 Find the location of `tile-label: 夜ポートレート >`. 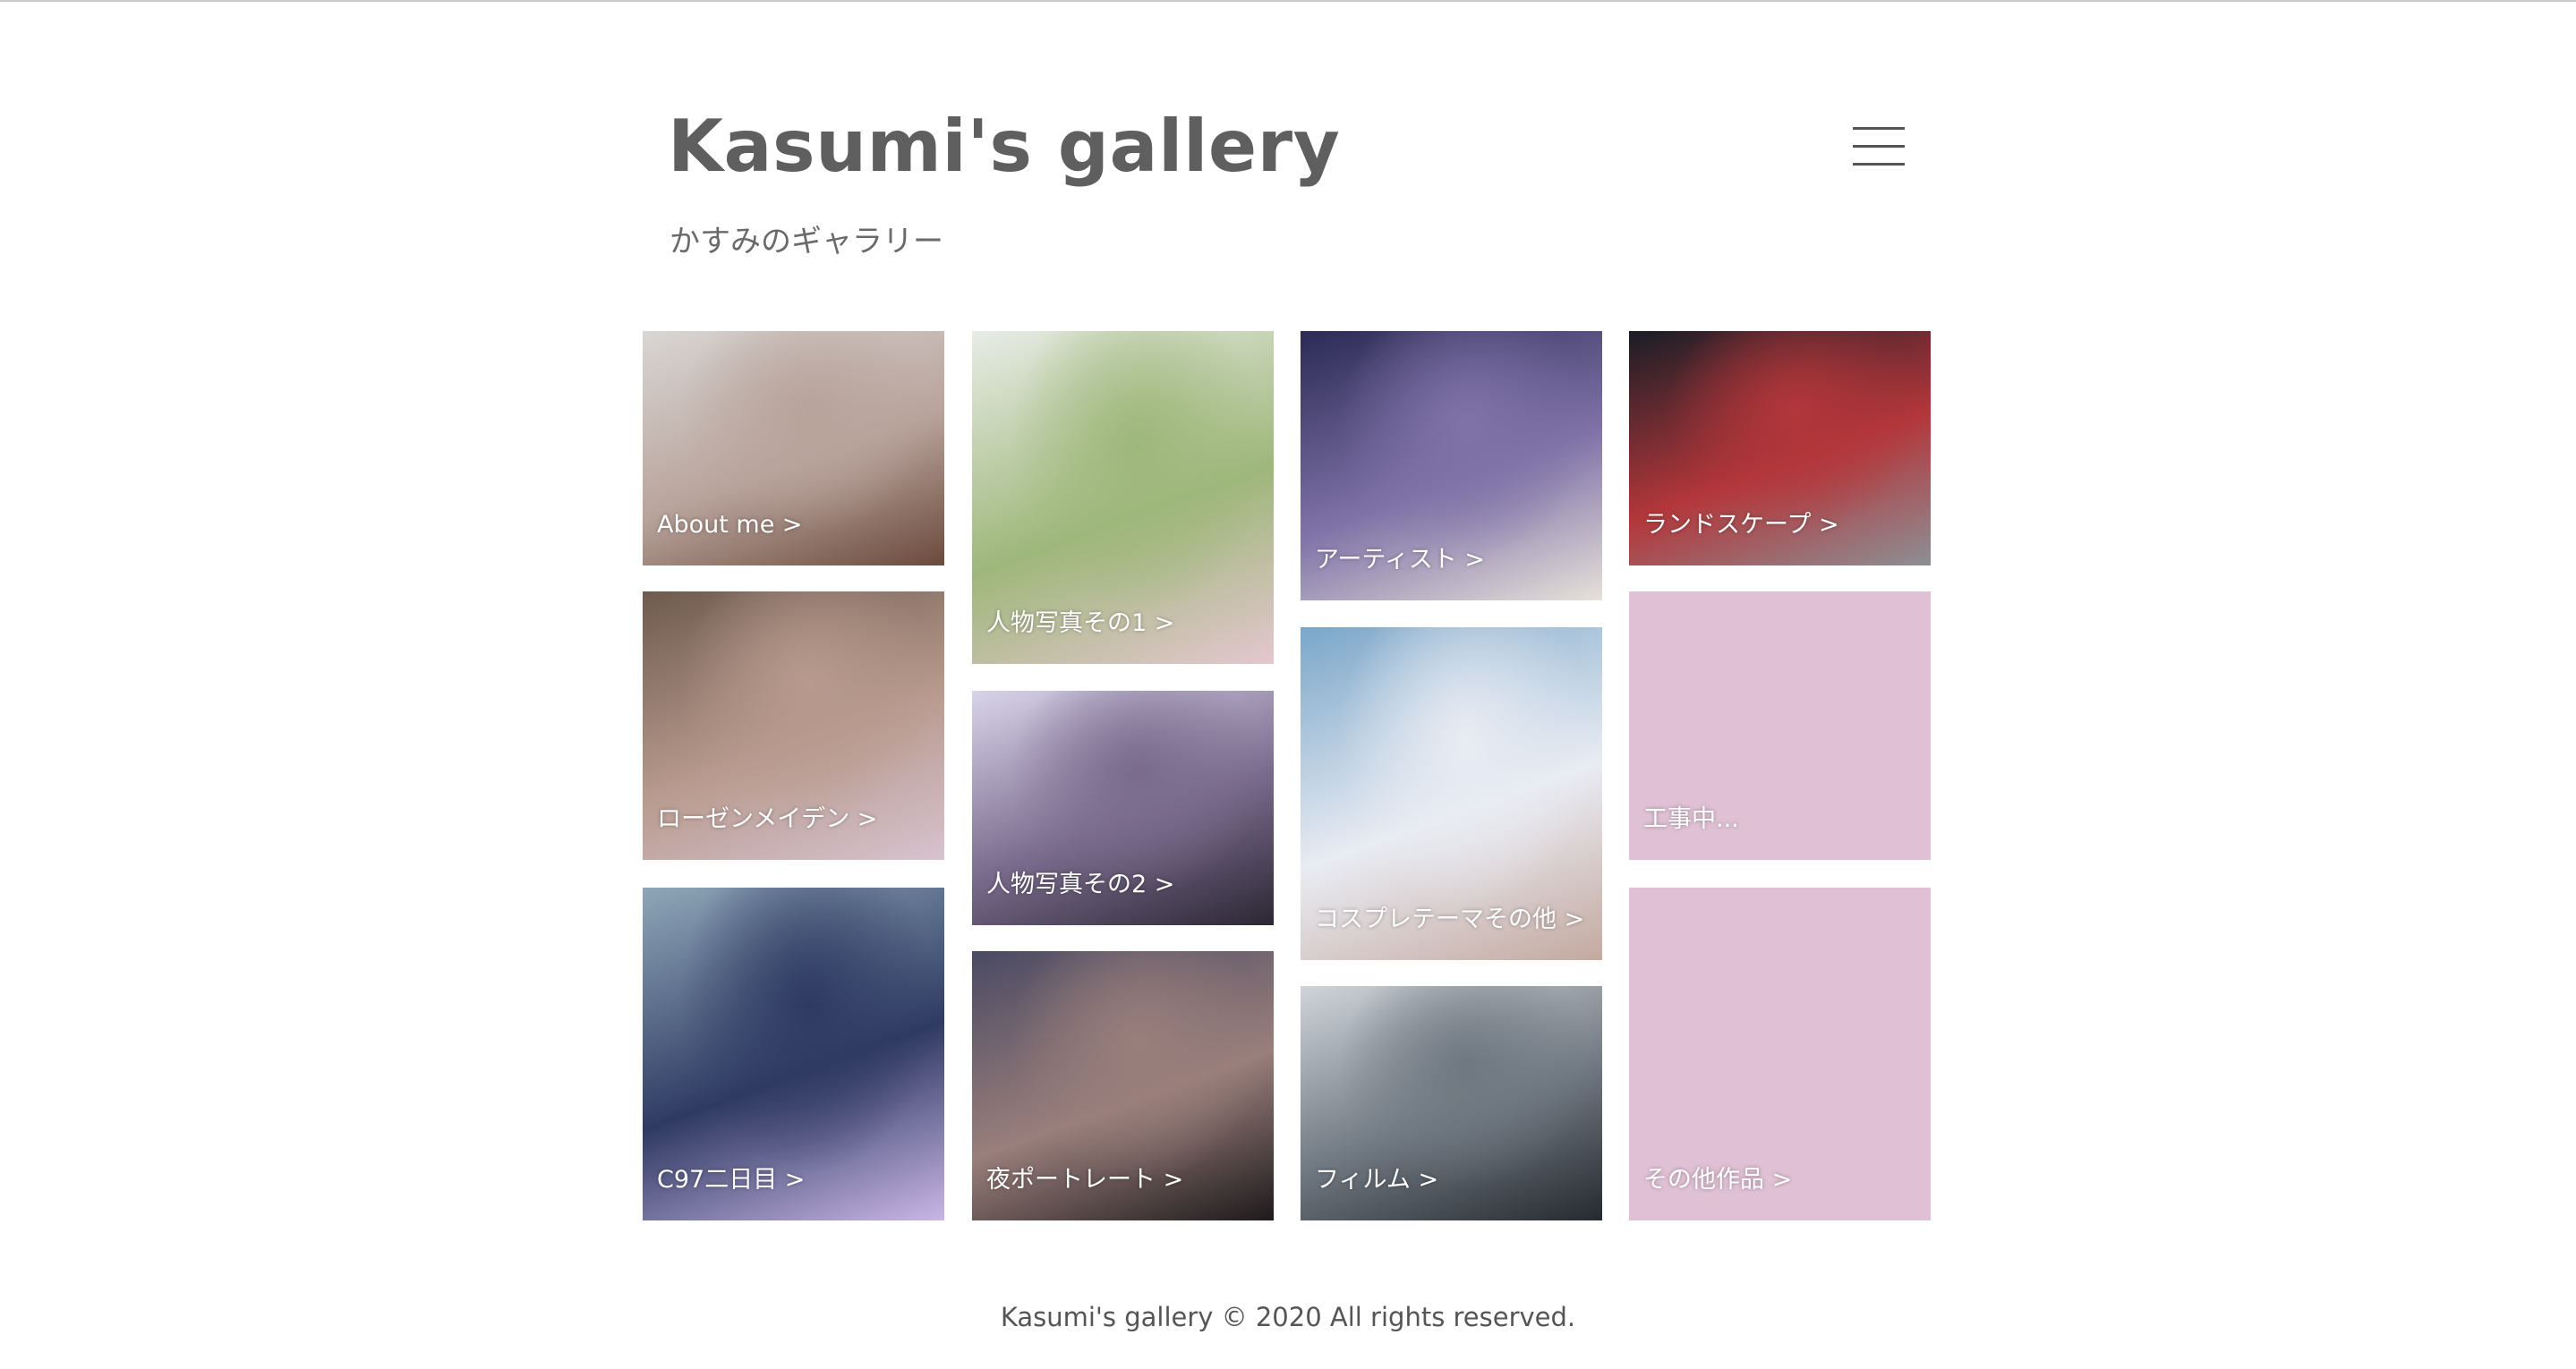

tile-label: 夜ポートレート > is located at coordinates (1085, 1180).